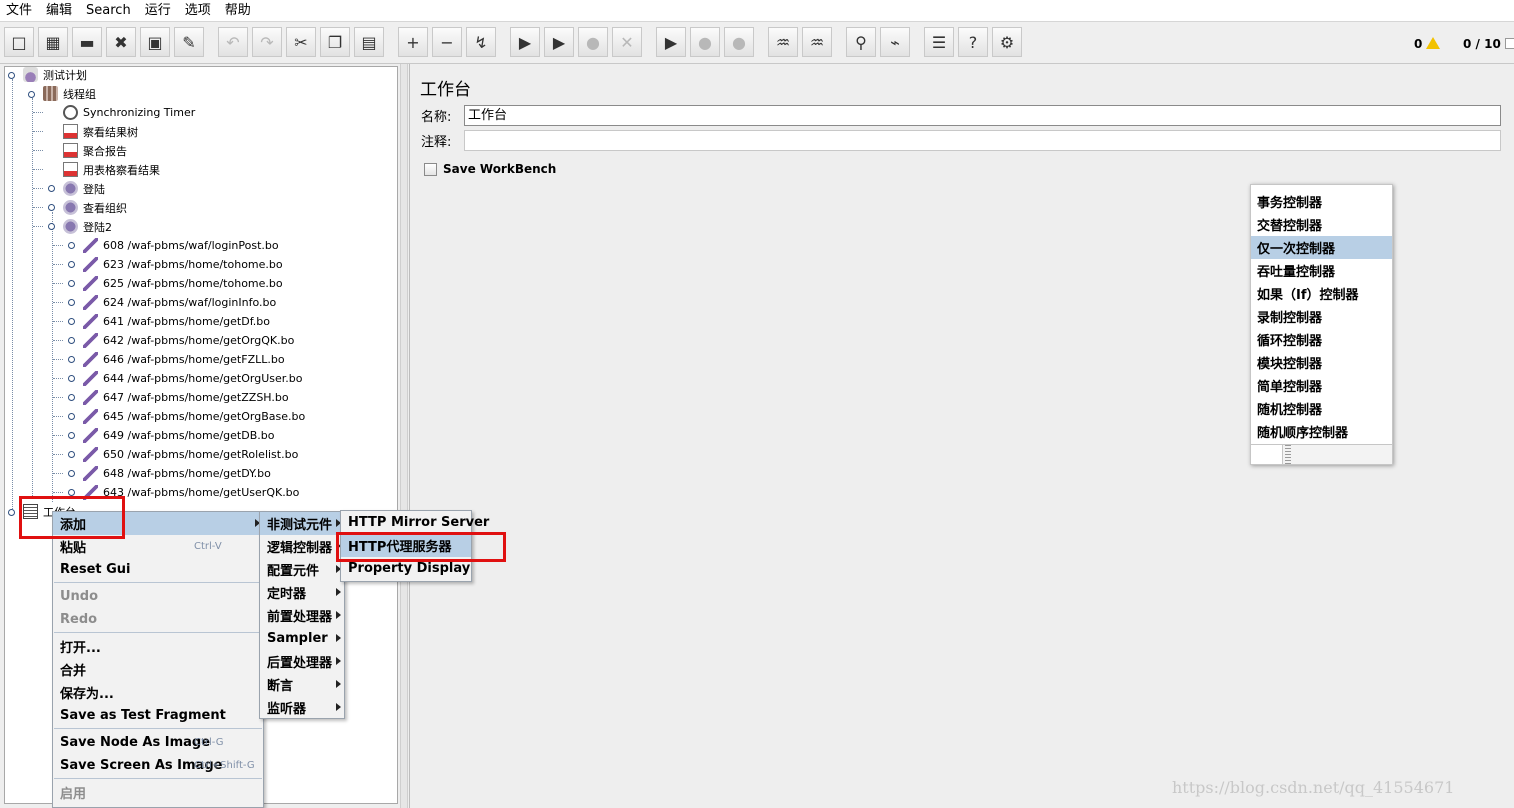 This screenshot has height=808, width=1514. I want to click on add-submenu-item-0: 非测试元件, so click(302, 523).